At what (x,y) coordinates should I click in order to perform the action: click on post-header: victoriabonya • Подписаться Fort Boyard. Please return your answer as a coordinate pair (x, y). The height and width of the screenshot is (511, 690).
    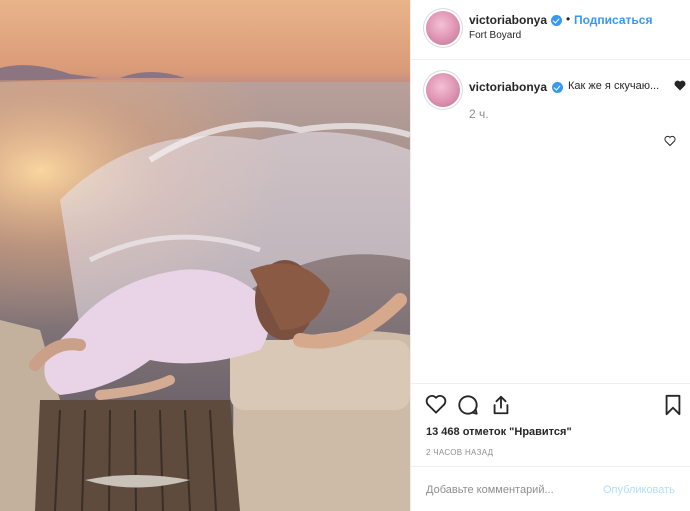
    Looking at the image, I should click on (550, 30).